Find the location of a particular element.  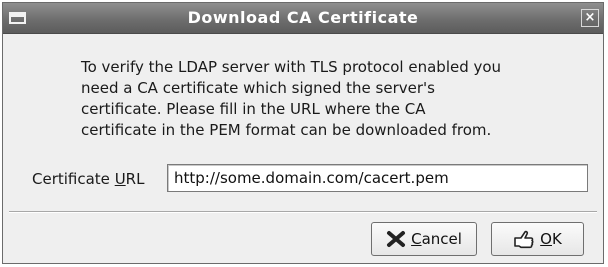

cancel-button: Cancel is located at coordinates (424, 239).